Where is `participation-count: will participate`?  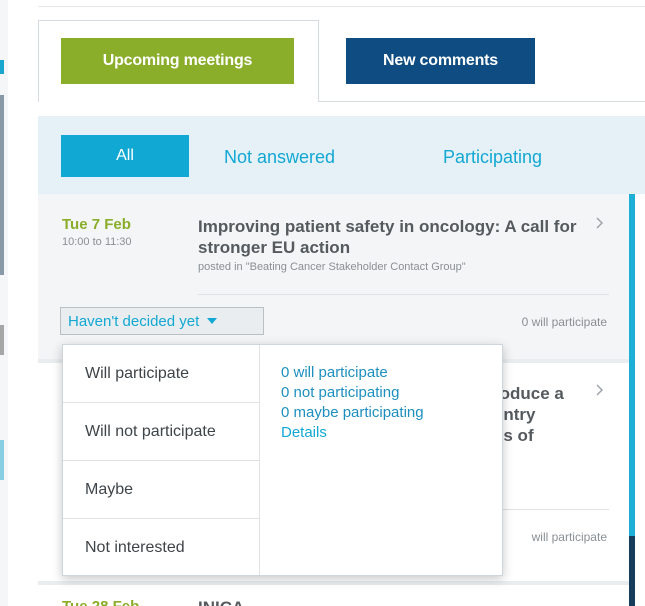 participation-count: will participate is located at coordinates (569, 537).